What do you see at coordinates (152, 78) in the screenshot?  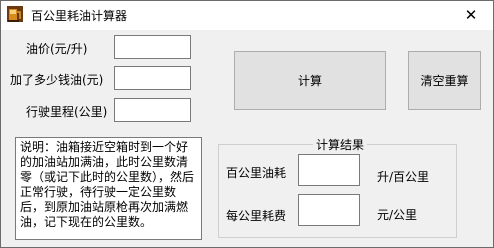 I see `fuel-amount-input` at bounding box center [152, 78].